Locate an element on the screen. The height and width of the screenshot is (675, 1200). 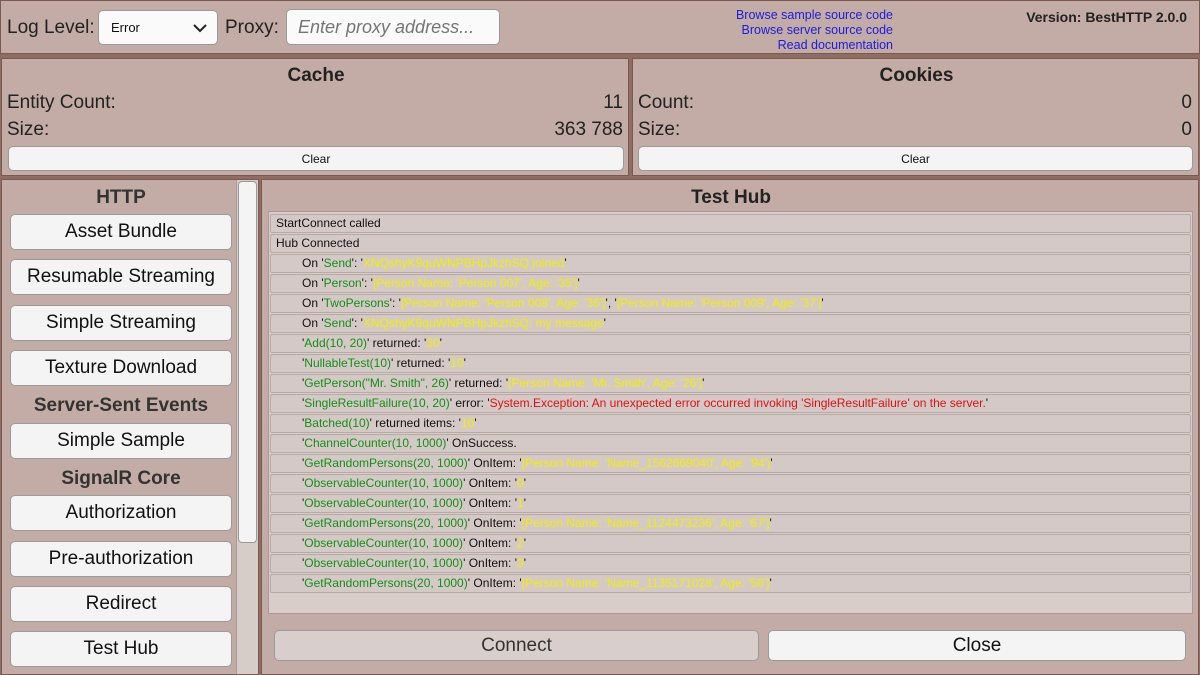
texture-download-button: Texture Download is located at coordinates (121, 368).